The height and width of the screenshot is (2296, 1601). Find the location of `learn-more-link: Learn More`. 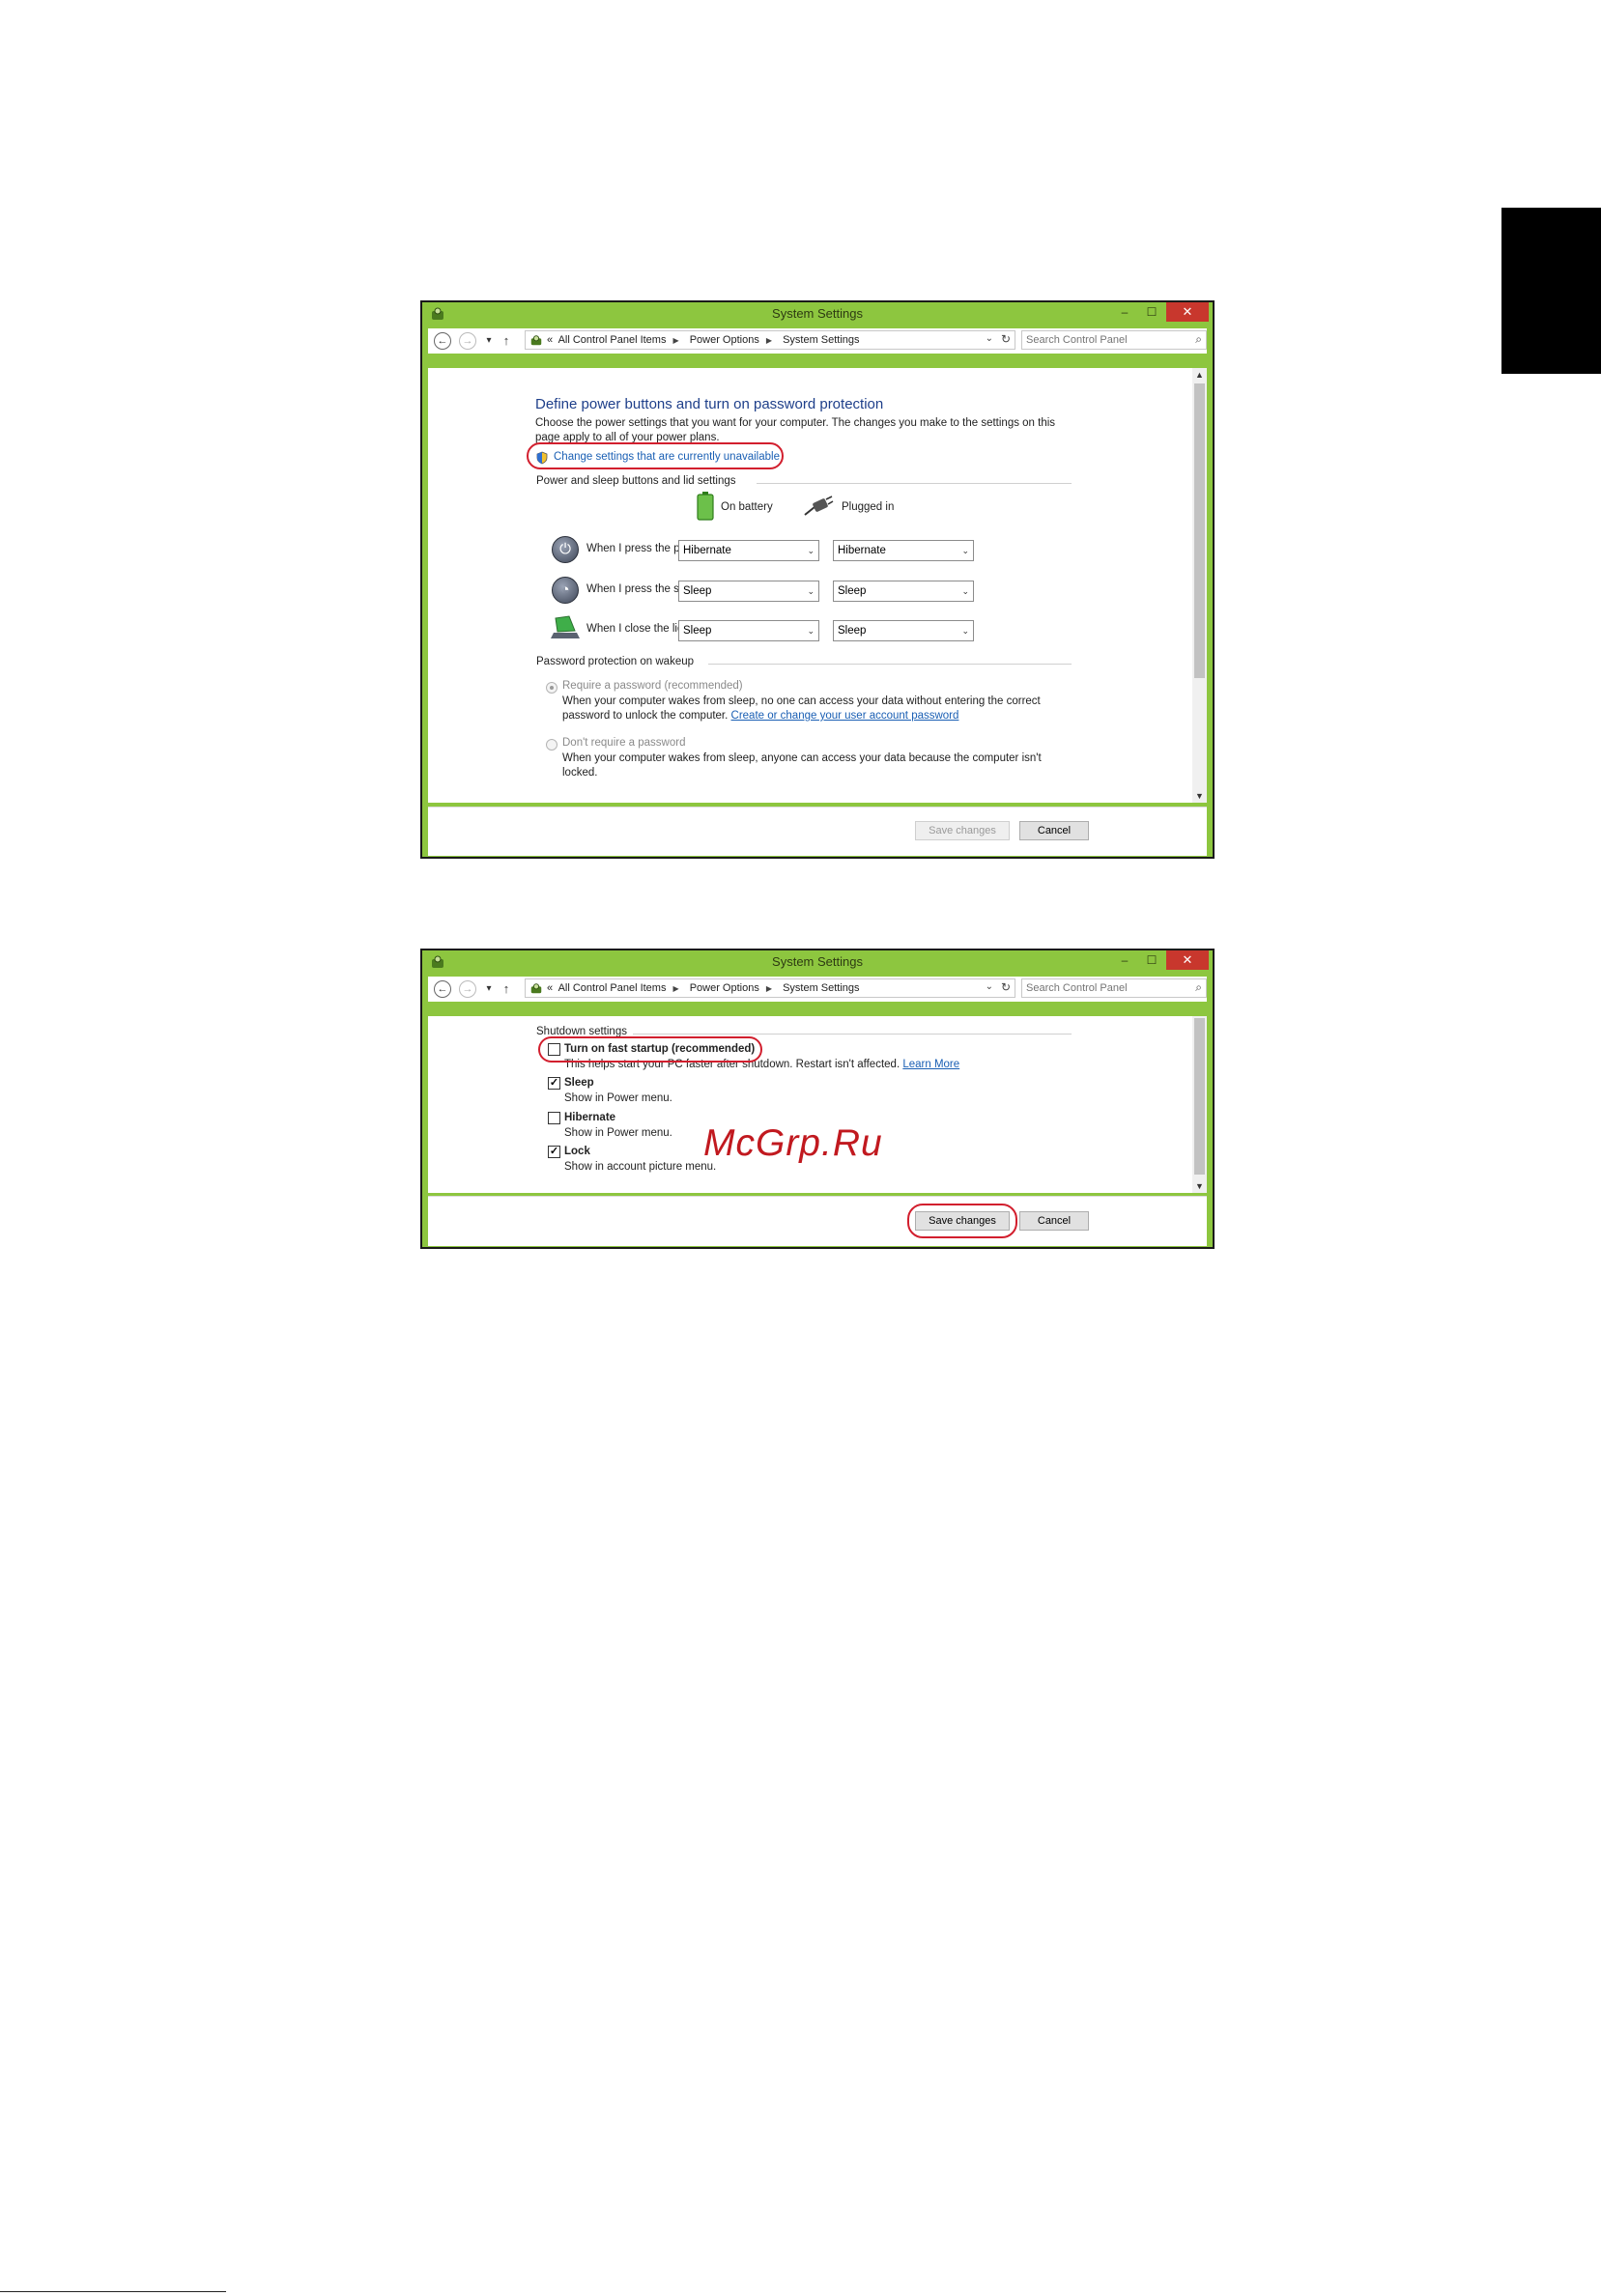

learn-more-link: Learn More is located at coordinates (930, 1064).